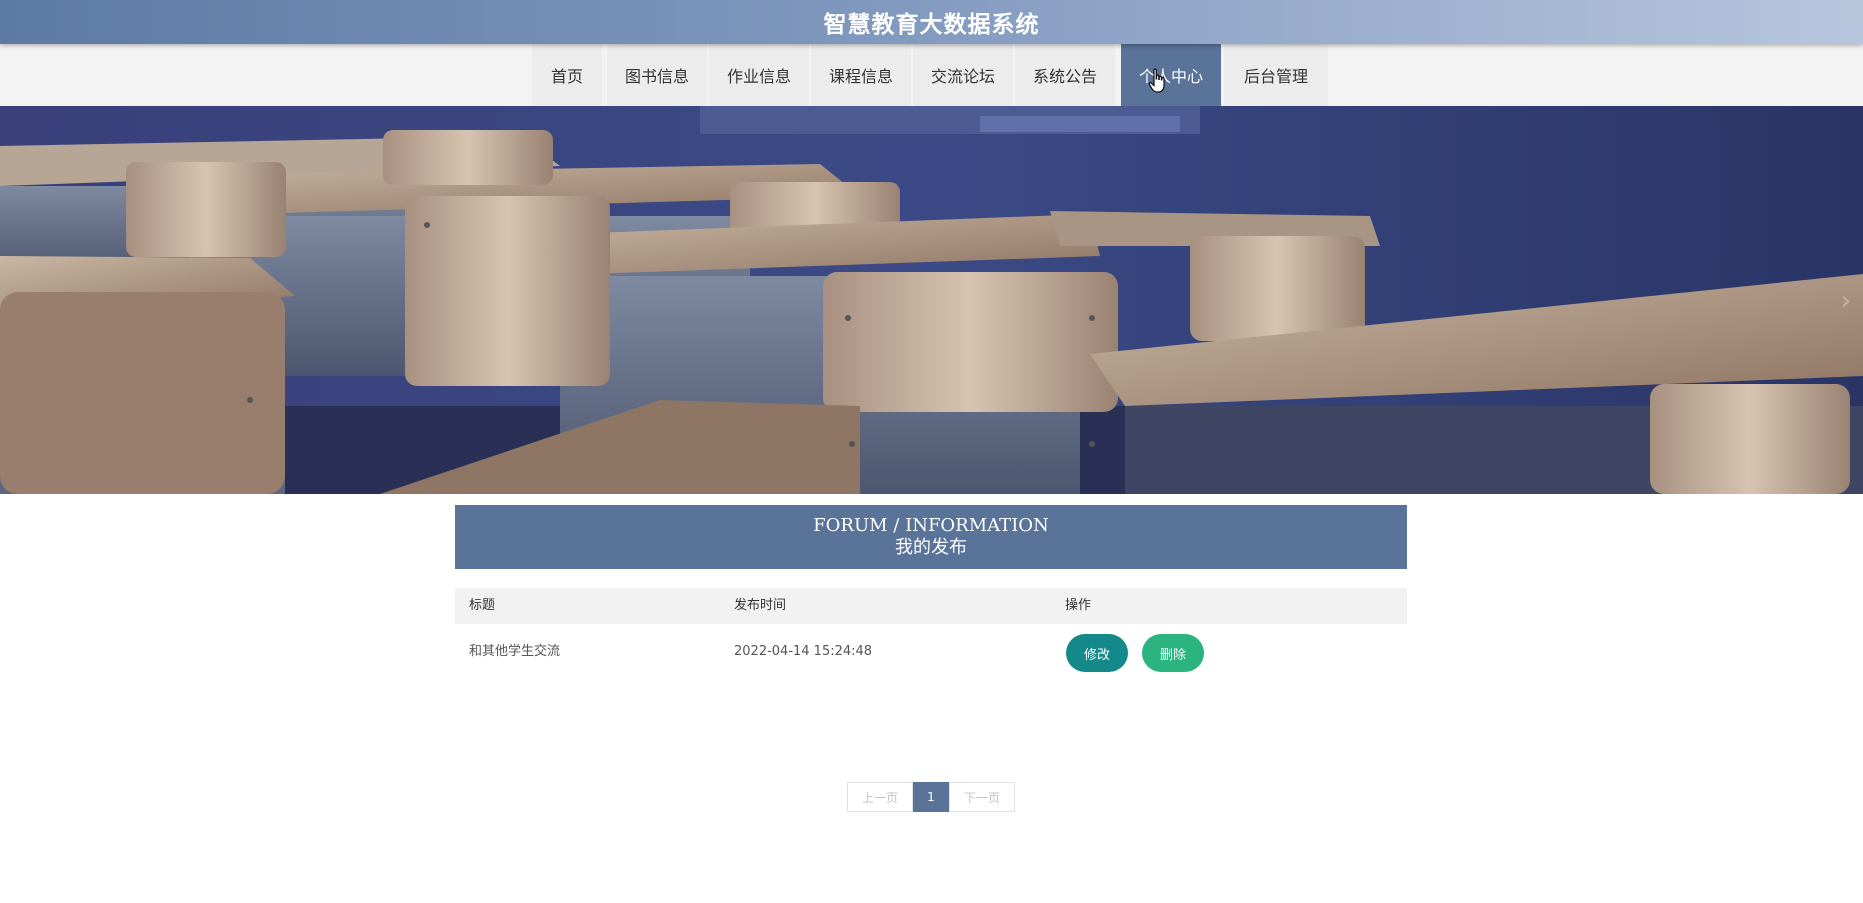 Image resolution: width=1863 pixels, height=903 pixels. Describe the element at coordinates (1156, 80) in the screenshot. I see `hand-cursor-icon` at that location.